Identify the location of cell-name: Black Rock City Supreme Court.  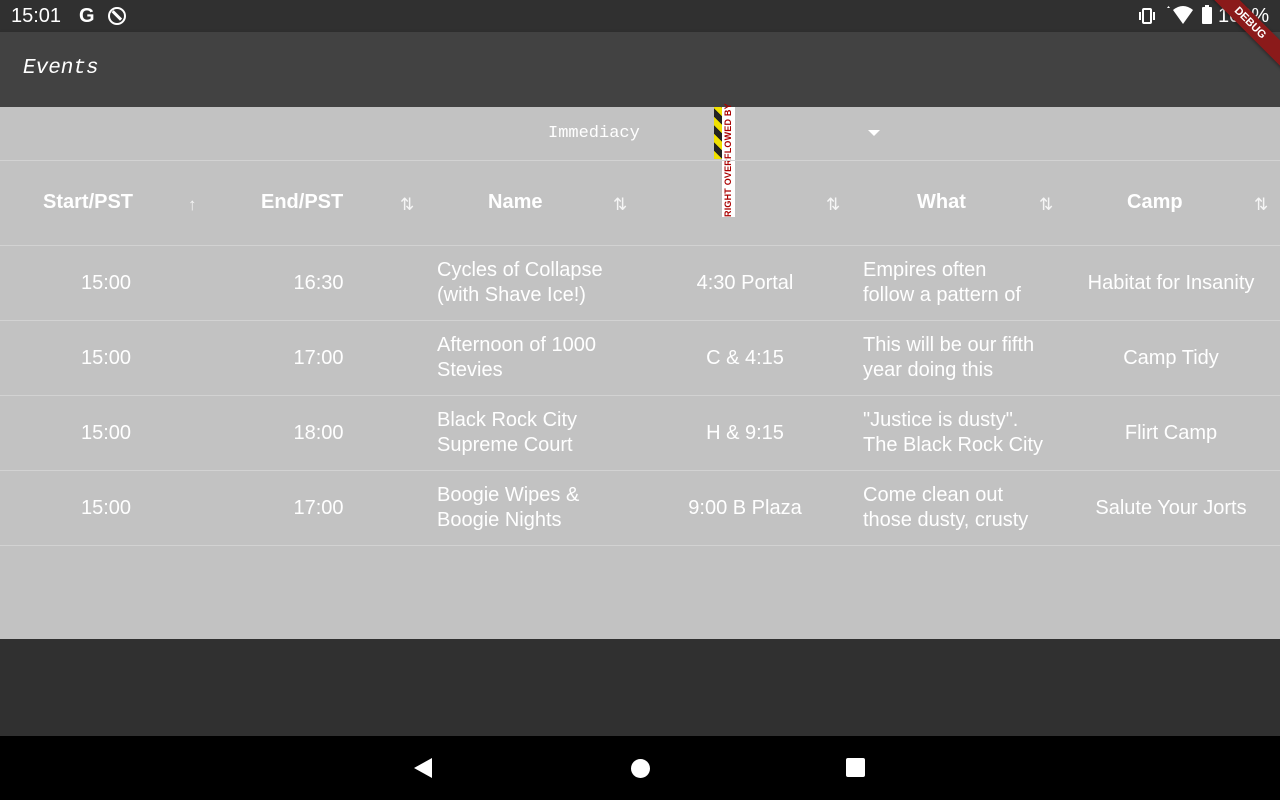
(542, 433).